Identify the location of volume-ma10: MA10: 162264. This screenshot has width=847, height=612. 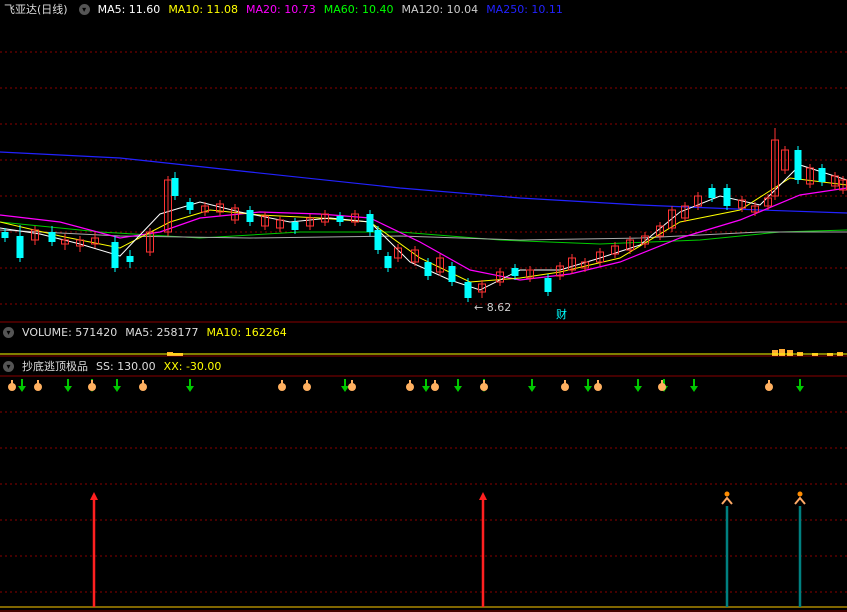
(246, 332).